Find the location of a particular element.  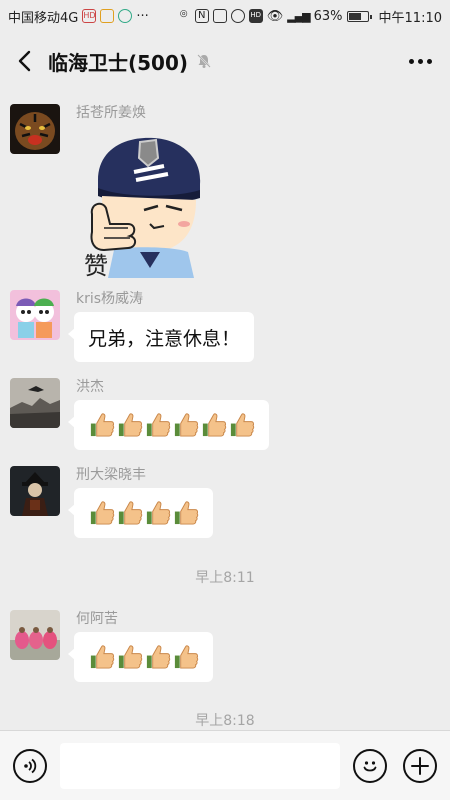

voice-icon is located at coordinates (30, 766).